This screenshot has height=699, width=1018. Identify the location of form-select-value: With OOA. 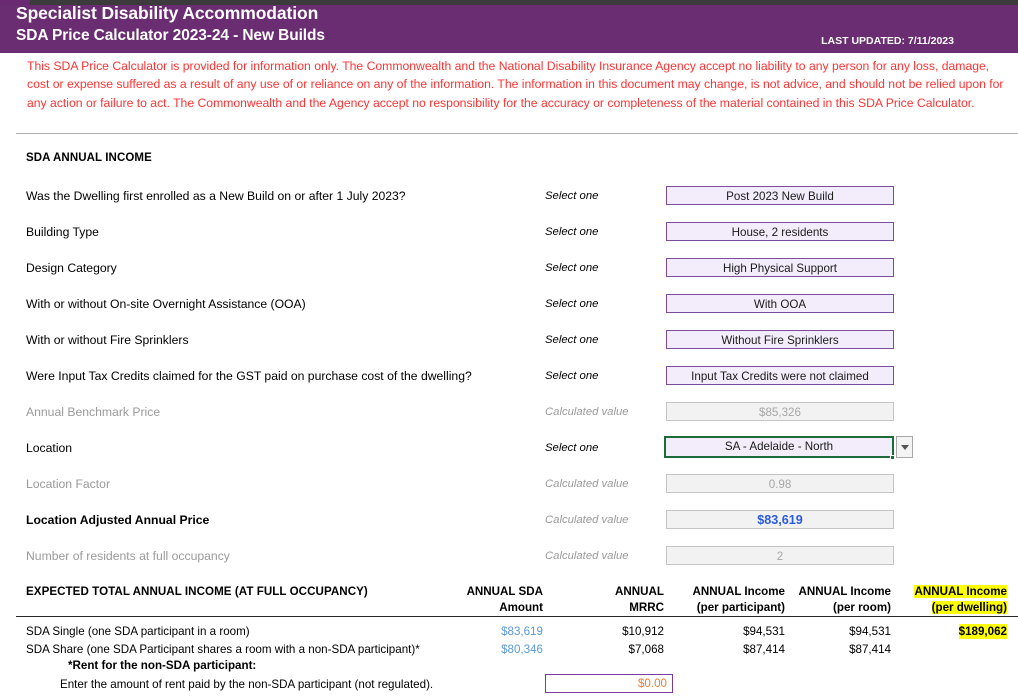
(780, 303).